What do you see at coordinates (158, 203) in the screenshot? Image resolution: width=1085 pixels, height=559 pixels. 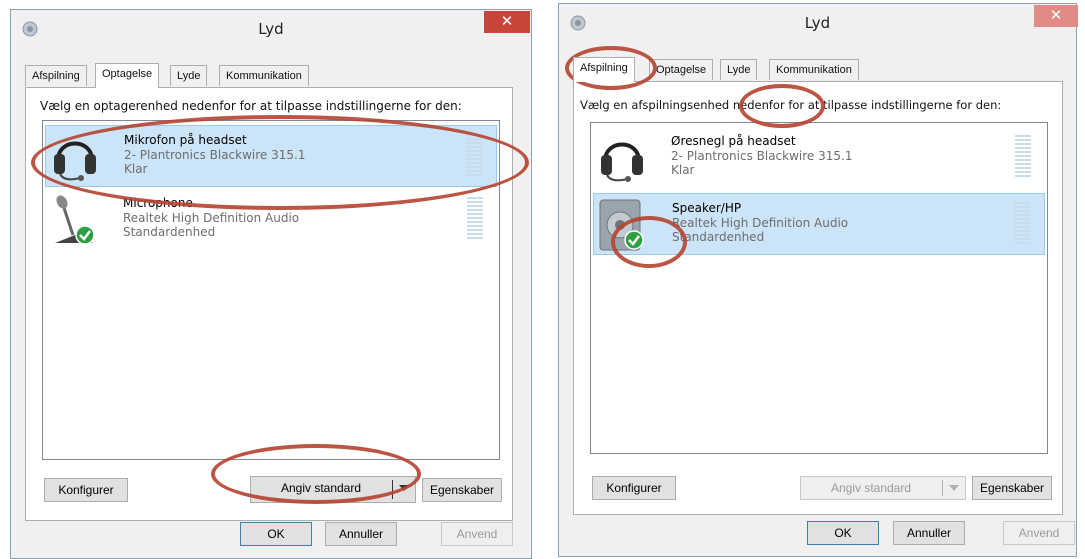 I see `device-name: Microphone` at bounding box center [158, 203].